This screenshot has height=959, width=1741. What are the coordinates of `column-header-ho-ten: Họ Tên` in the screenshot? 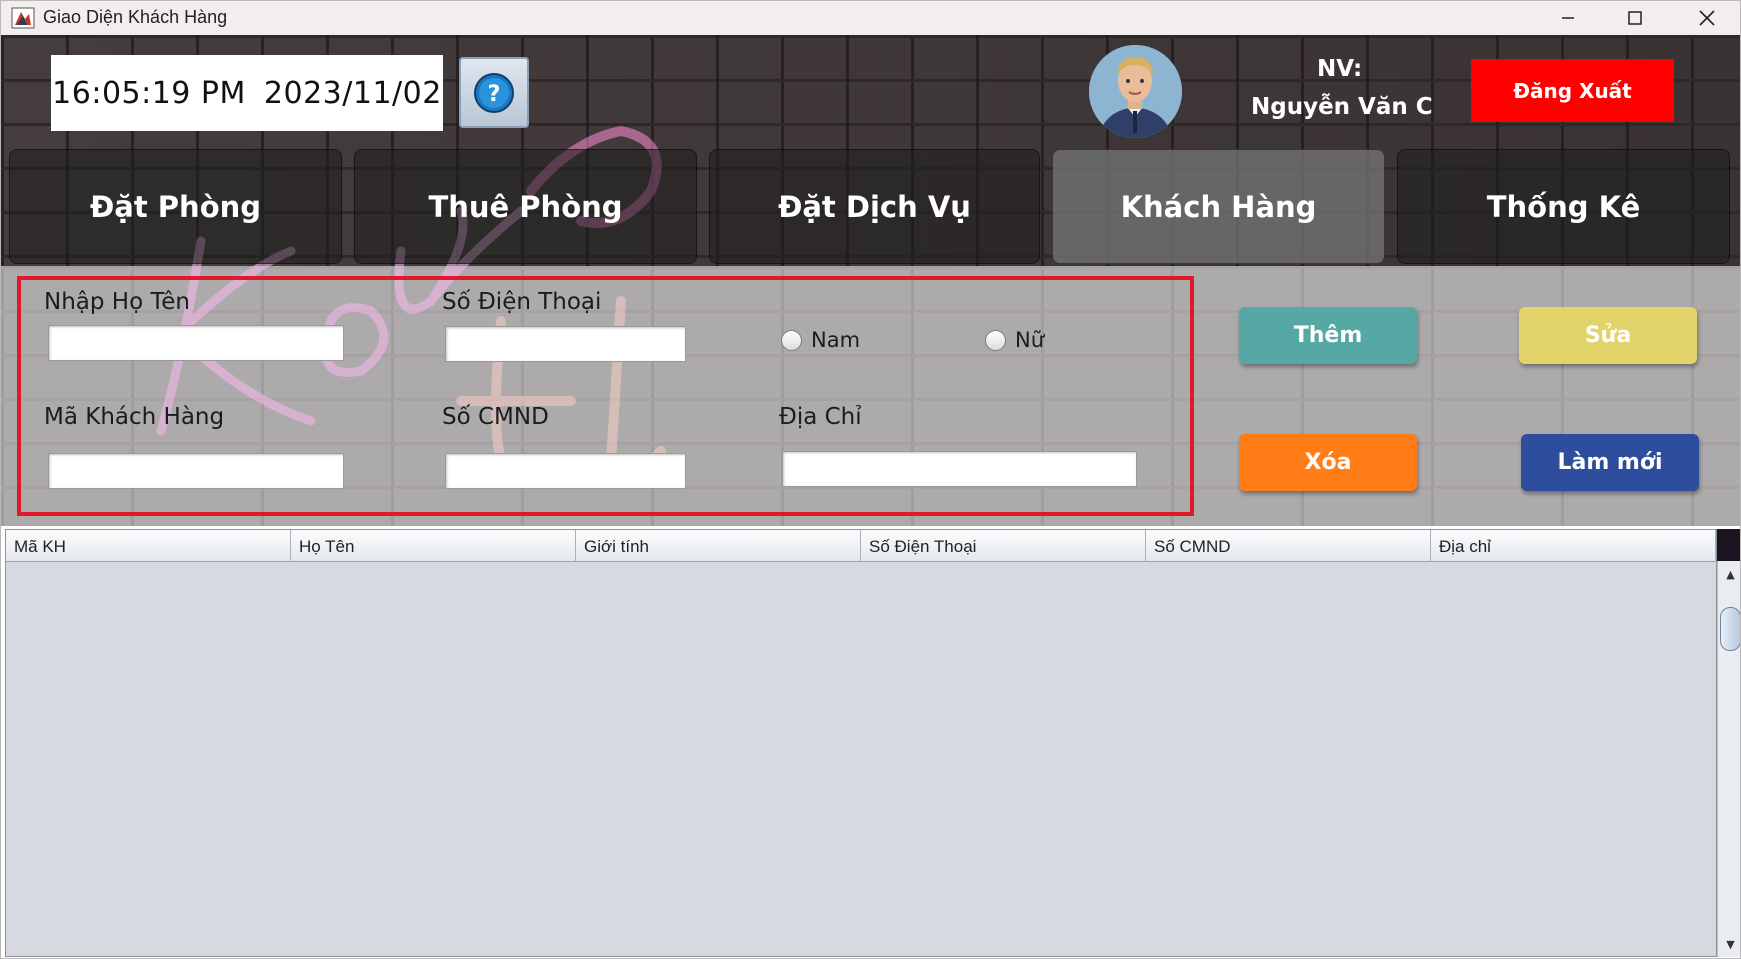 It's located at (433, 546).